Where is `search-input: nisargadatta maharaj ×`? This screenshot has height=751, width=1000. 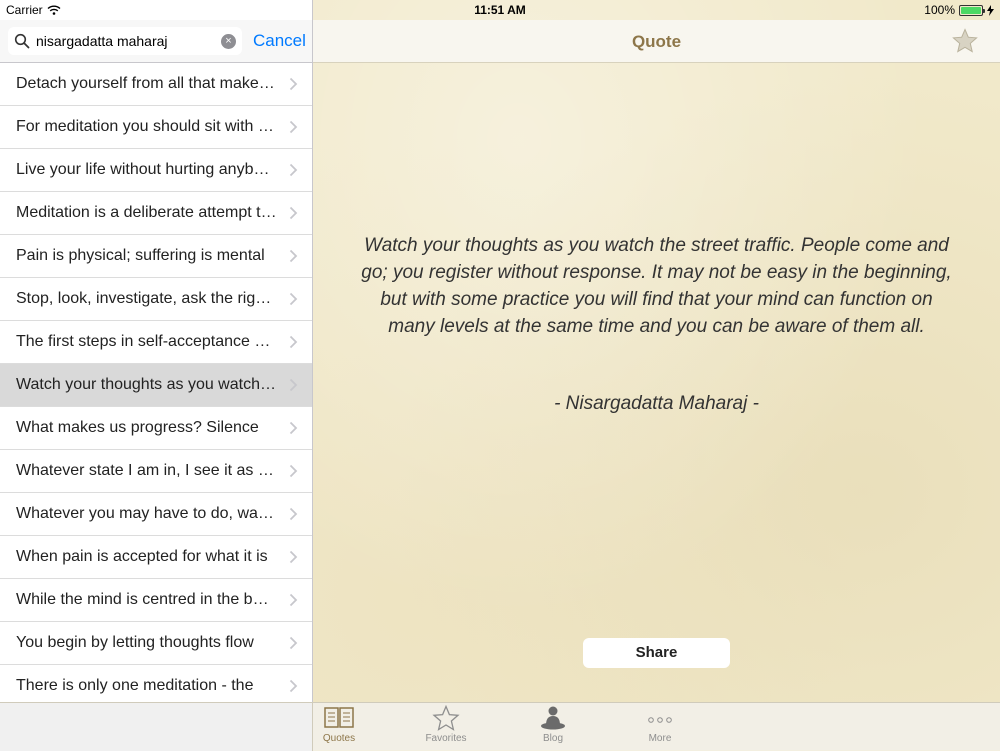
search-input: nisargadatta maharaj × is located at coordinates (125, 41).